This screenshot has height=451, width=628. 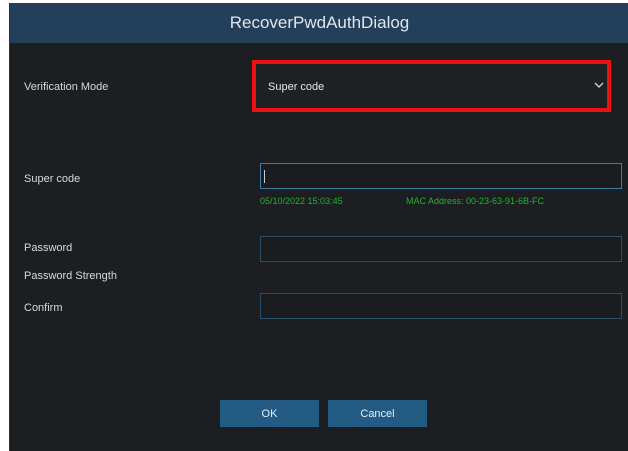 What do you see at coordinates (48, 248) in the screenshot?
I see `password-label: Password` at bounding box center [48, 248].